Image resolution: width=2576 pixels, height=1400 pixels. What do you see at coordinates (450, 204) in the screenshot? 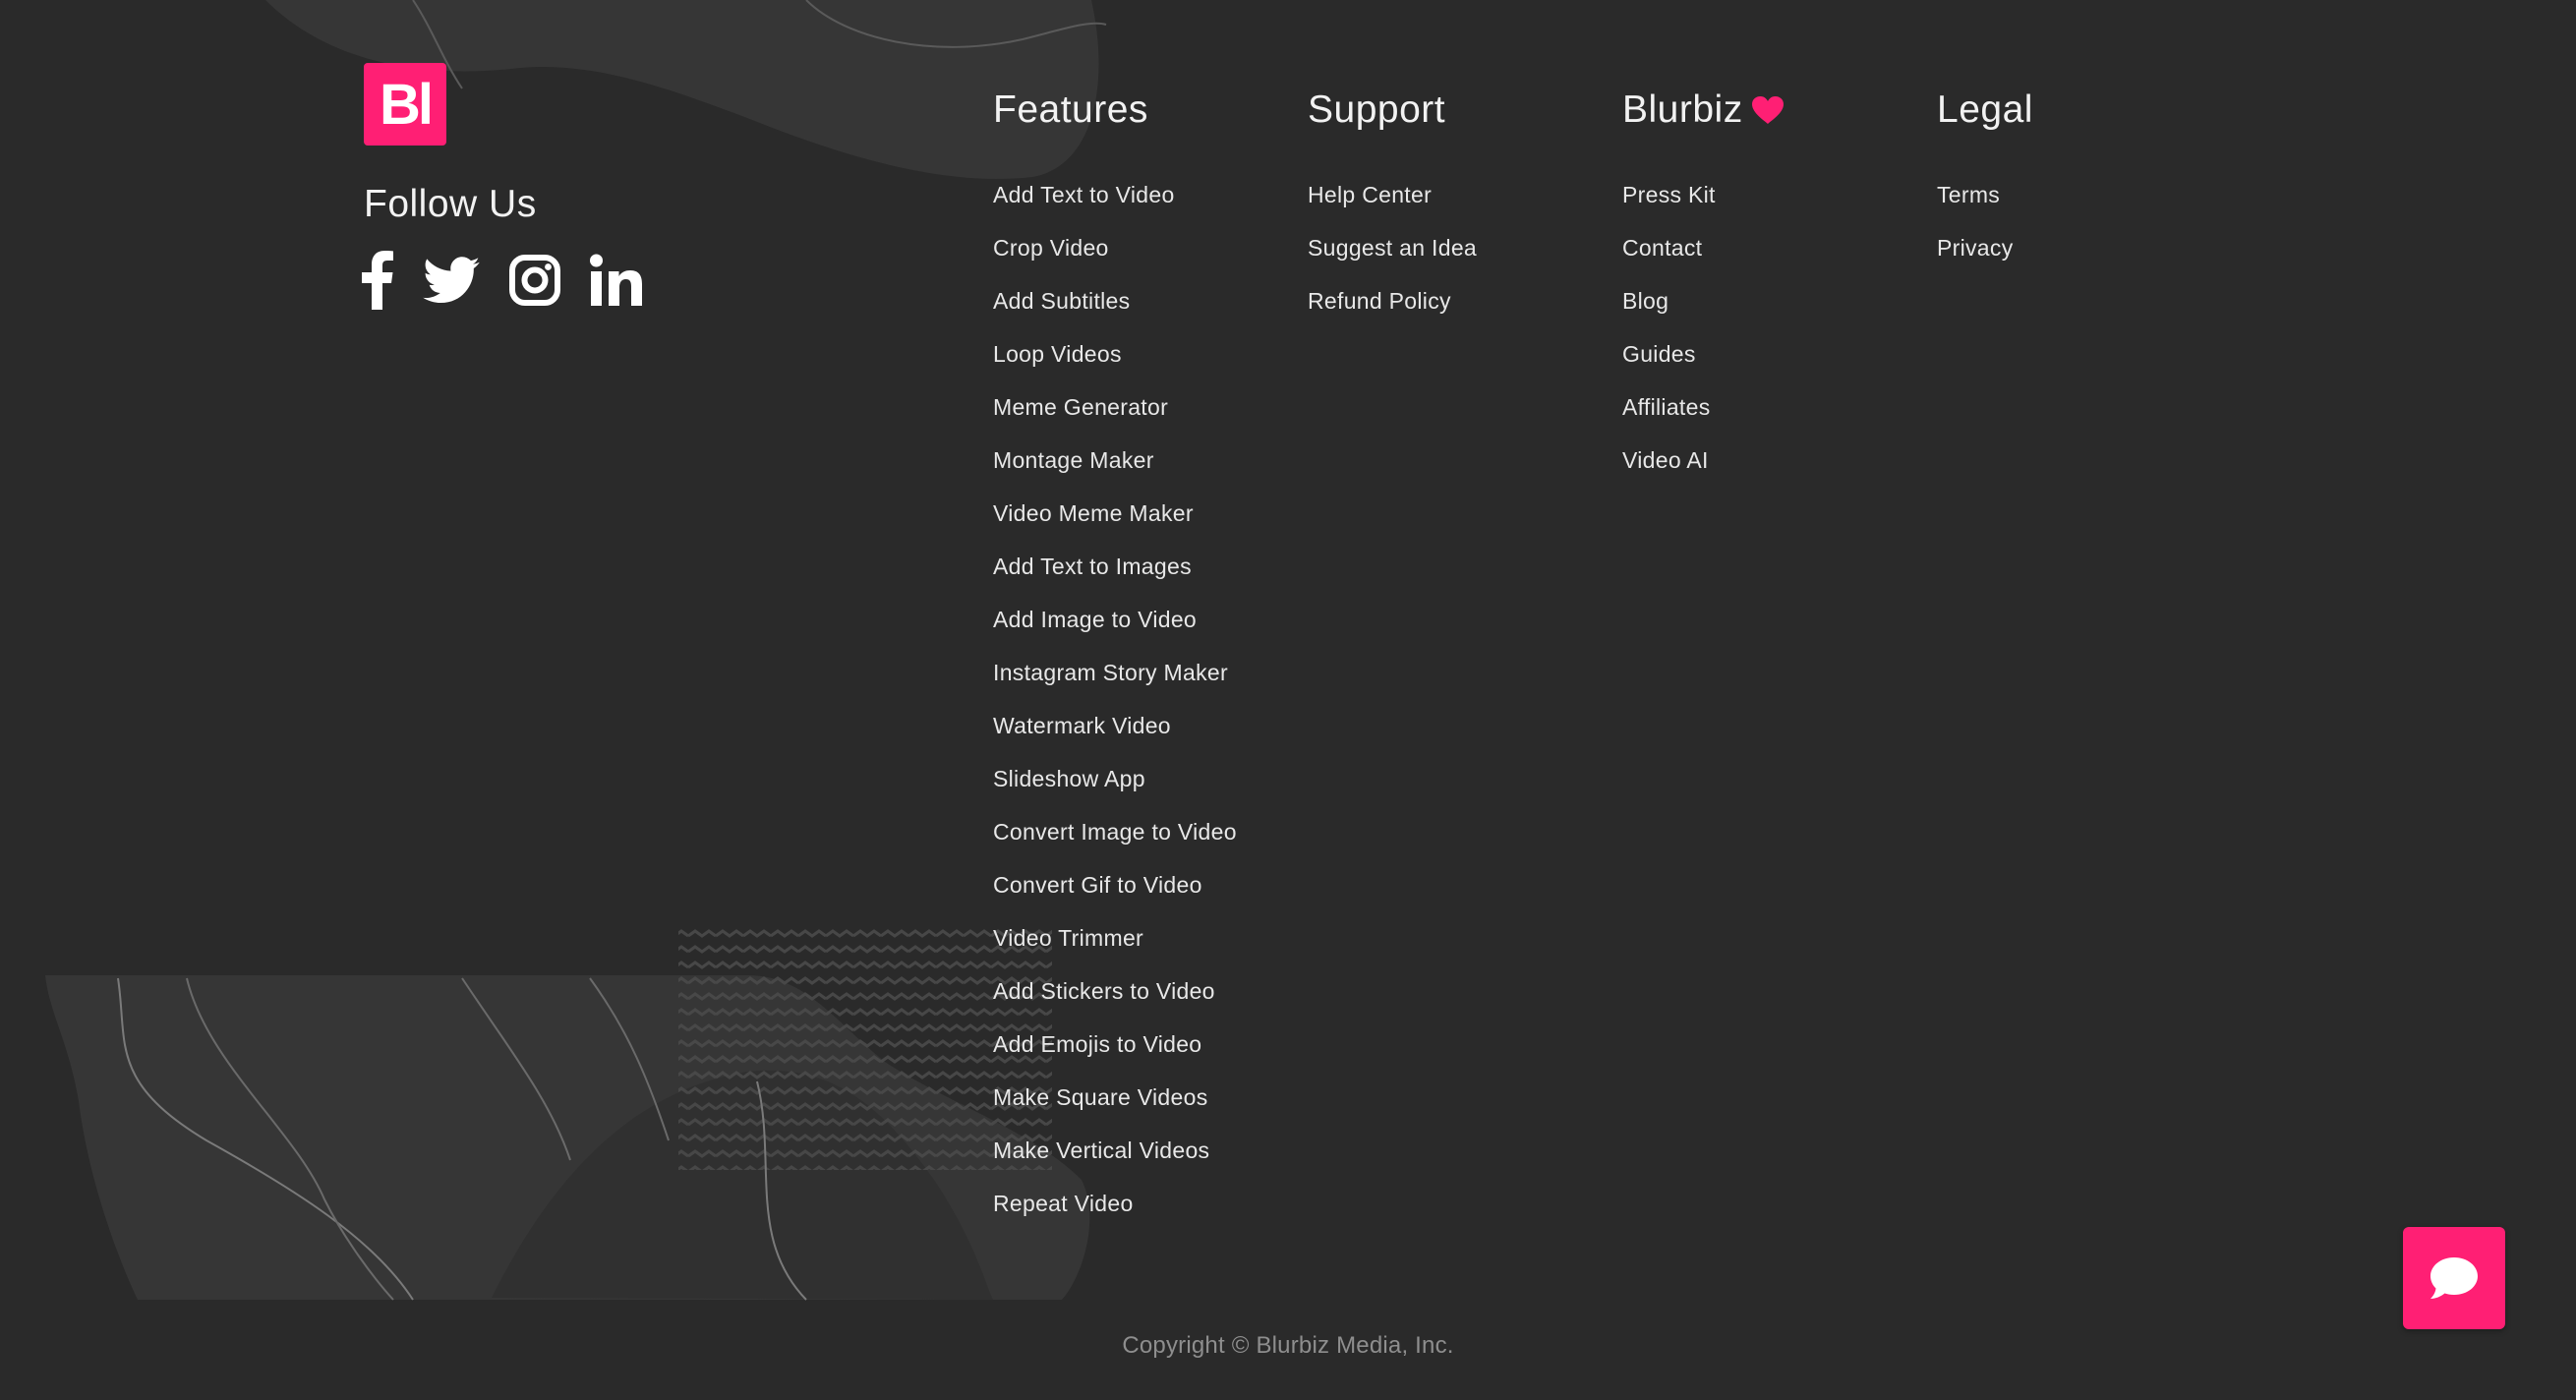
I see `follow-us-heading: Follow Us` at bounding box center [450, 204].